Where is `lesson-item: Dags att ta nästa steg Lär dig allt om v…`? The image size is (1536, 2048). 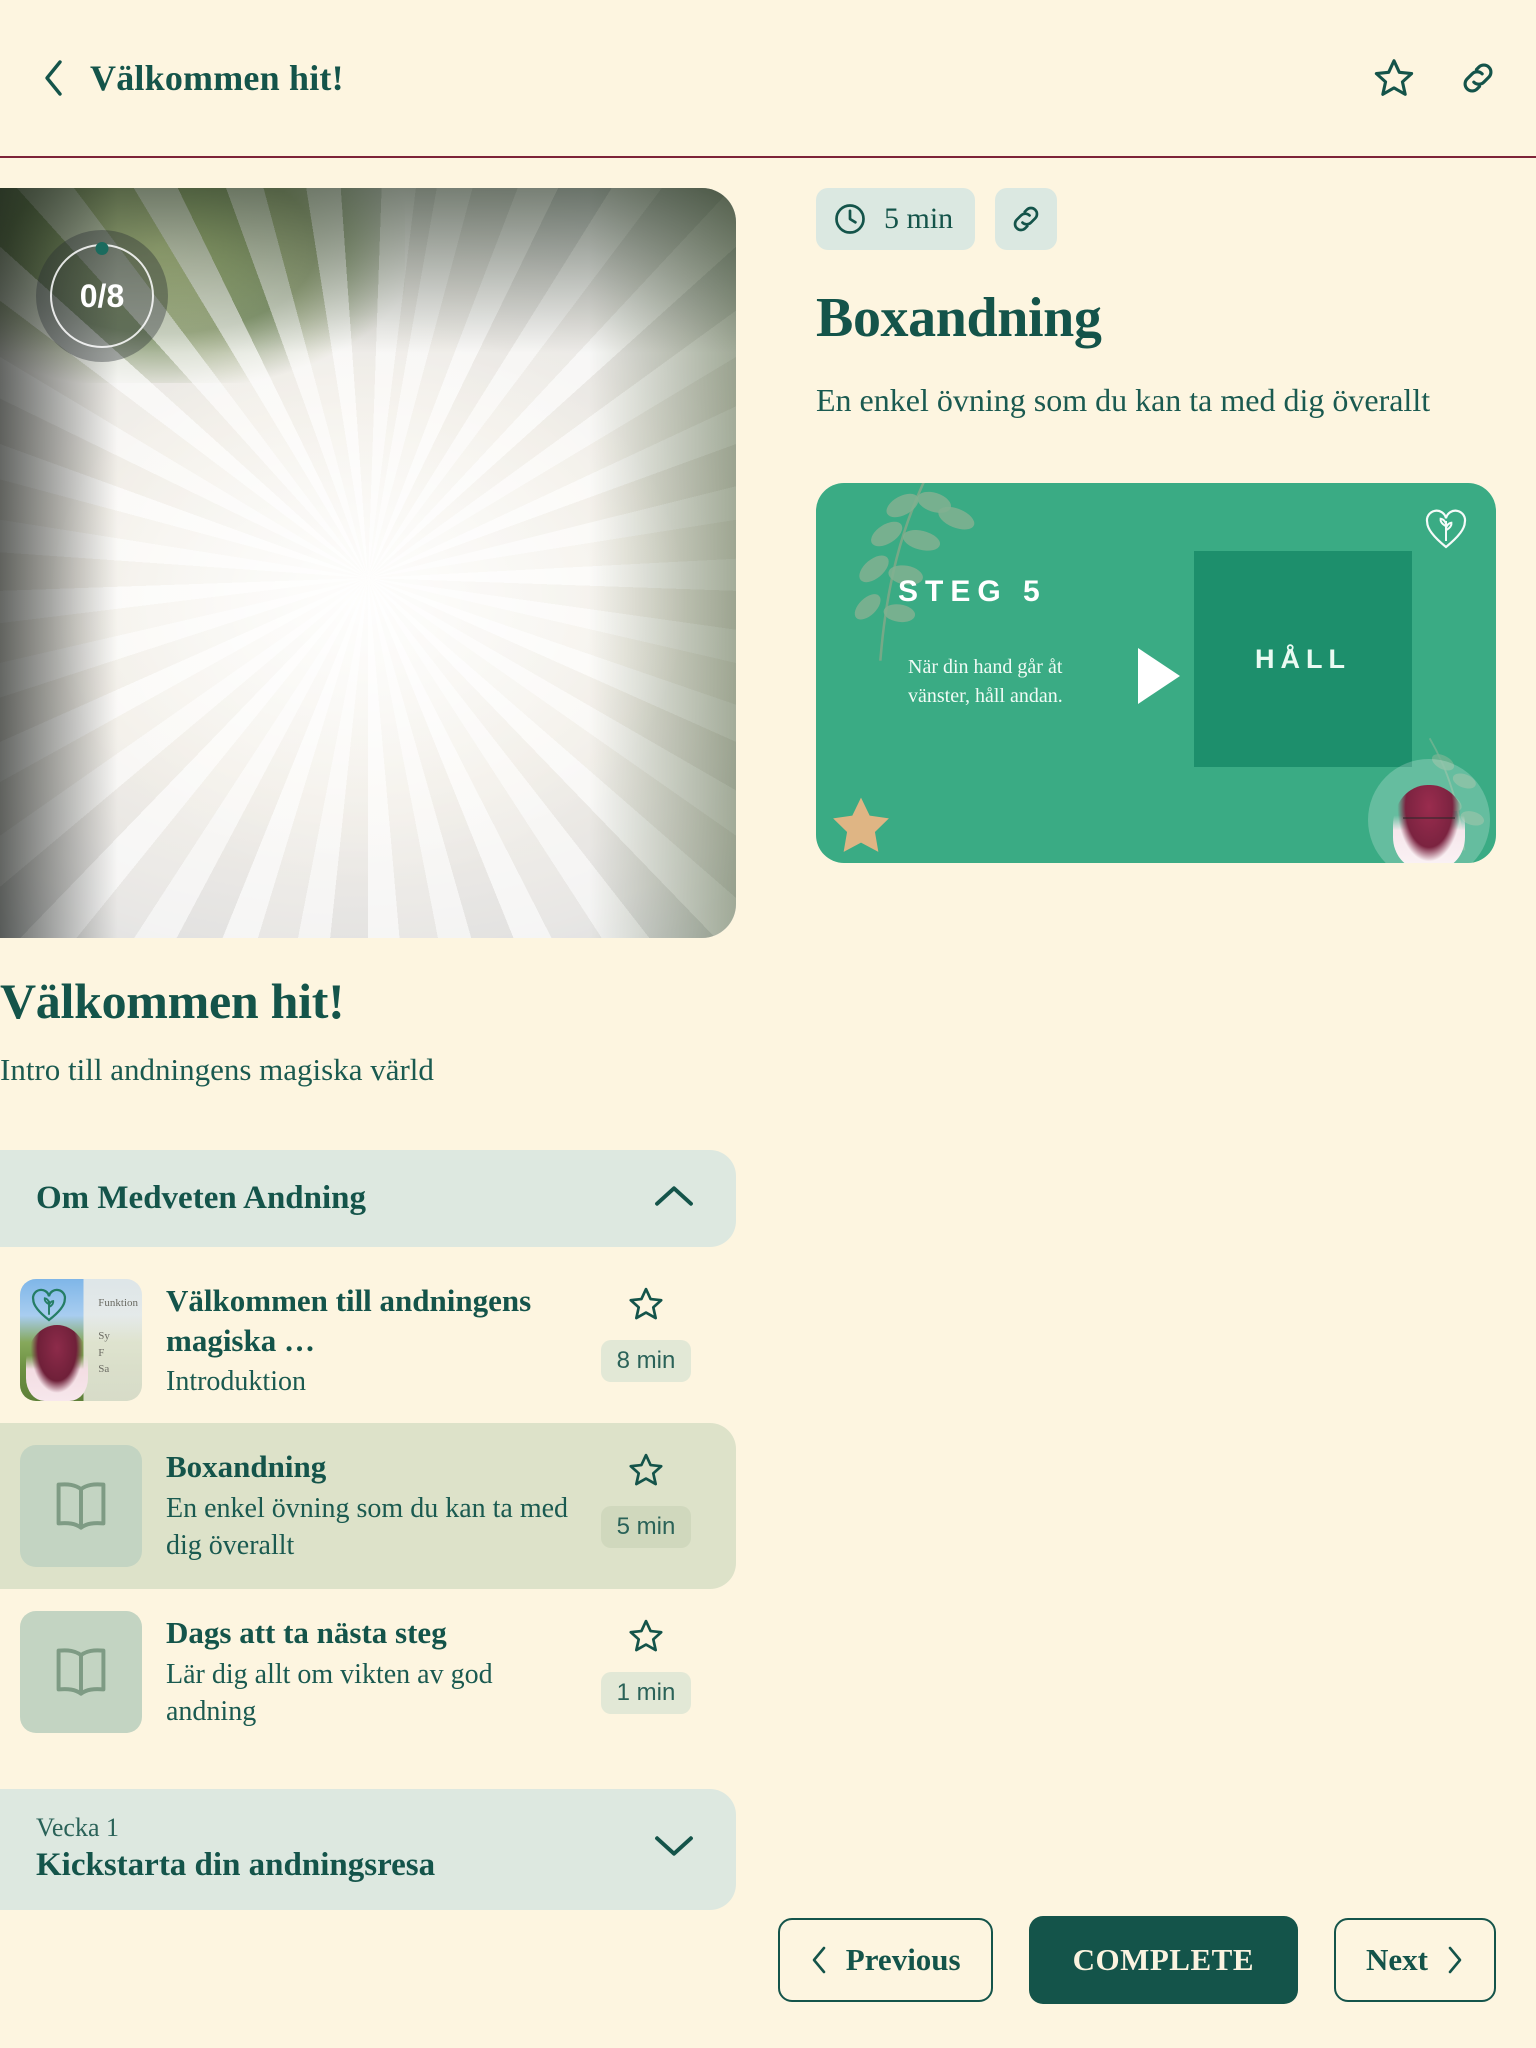 lesson-item: Dags att ta nästa steg Lär dig allt om v… is located at coordinates (368, 1672).